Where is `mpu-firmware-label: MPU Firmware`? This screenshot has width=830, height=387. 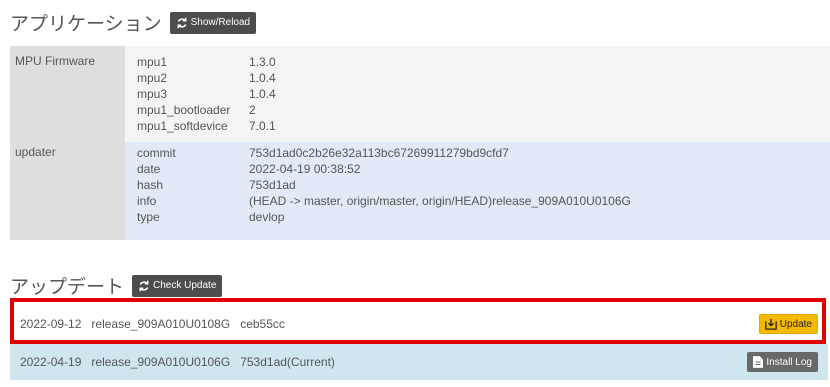 mpu-firmware-label: MPU Firmware is located at coordinates (55, 61).